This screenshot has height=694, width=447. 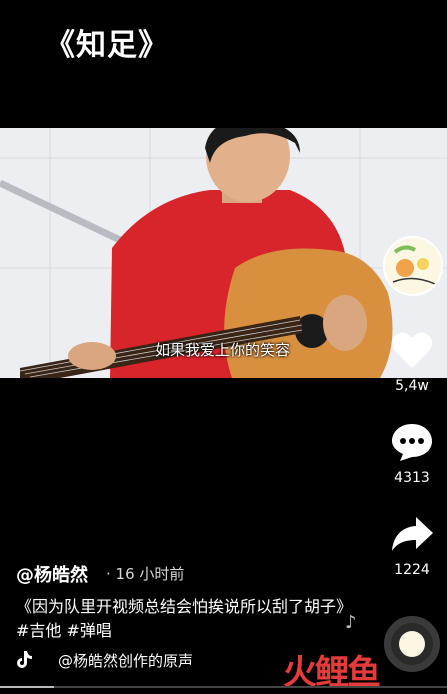 What do you see at coordinates (24, 659) in the screenshot?
I see `music-note-icon` at bounding box center [24, 659].